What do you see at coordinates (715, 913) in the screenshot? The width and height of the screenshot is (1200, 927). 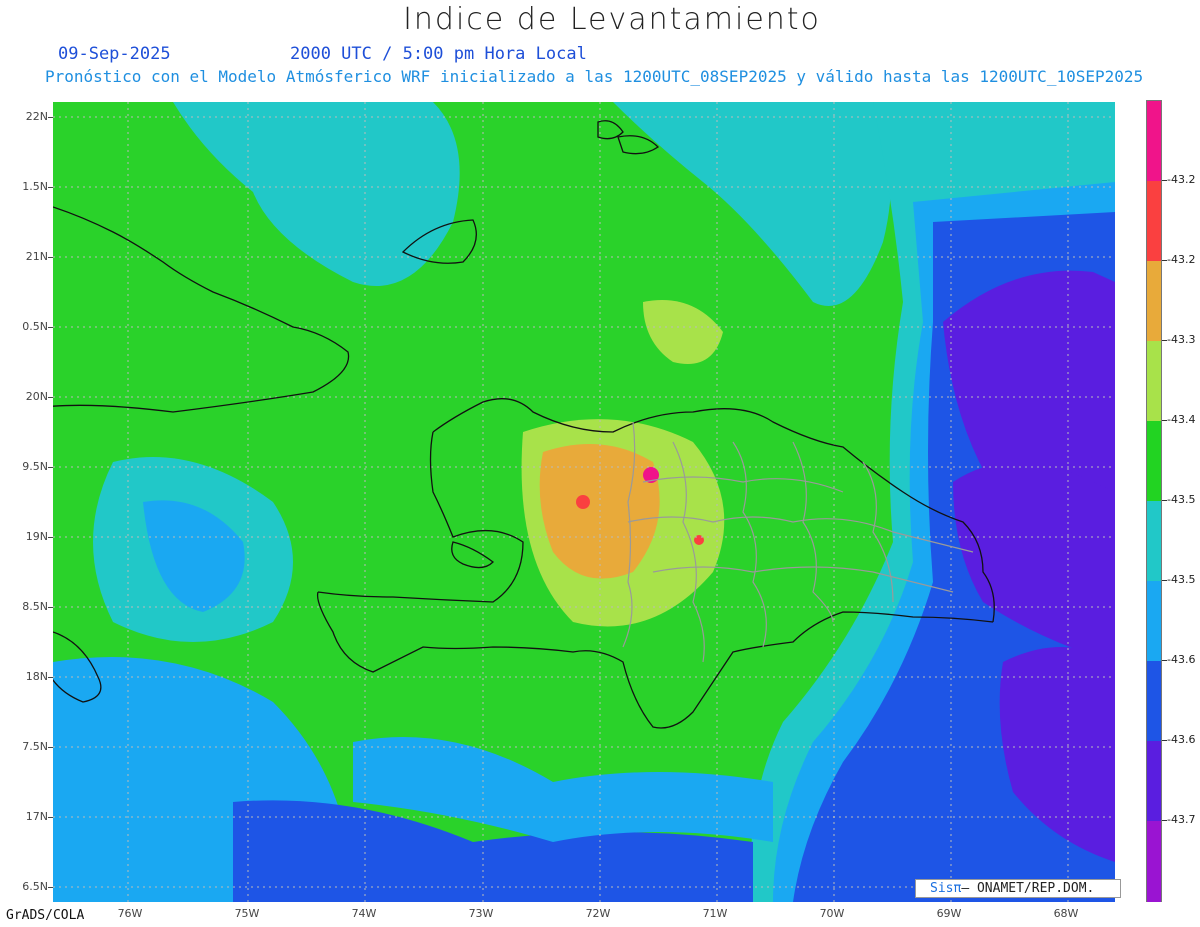 I see `longitude-label: 71W` at bounding box center [715, 913].